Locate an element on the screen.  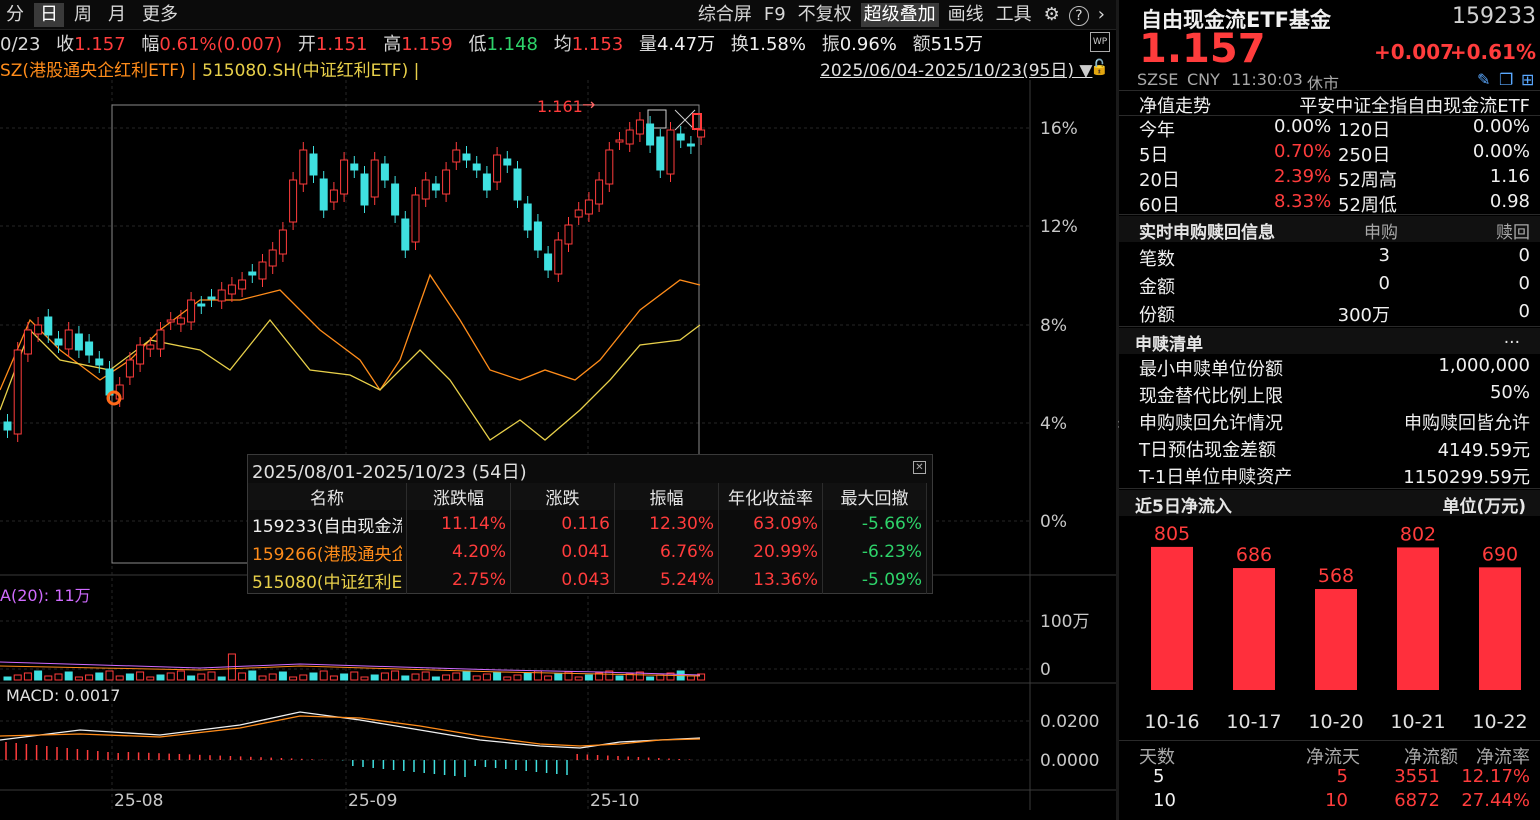
row-cell: 13.36% is located at coordinates (770, 580).